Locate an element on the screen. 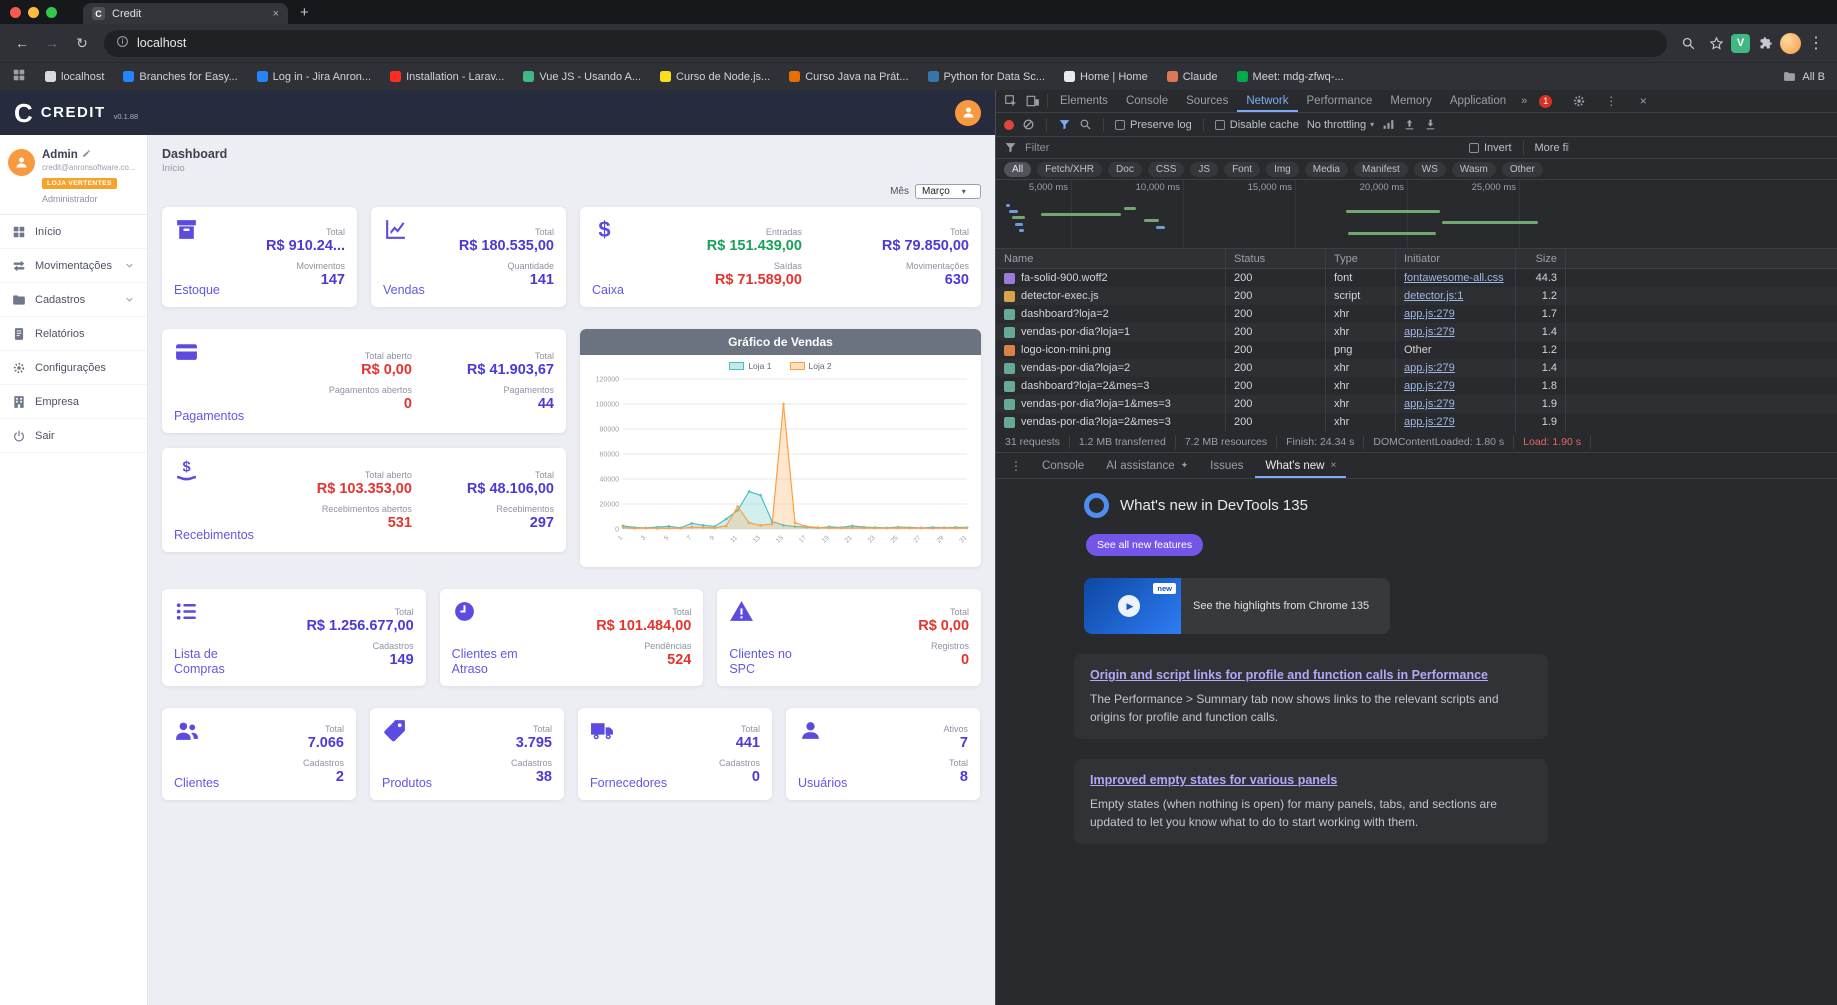  forward-button: → is located at coordinates (52, 43).